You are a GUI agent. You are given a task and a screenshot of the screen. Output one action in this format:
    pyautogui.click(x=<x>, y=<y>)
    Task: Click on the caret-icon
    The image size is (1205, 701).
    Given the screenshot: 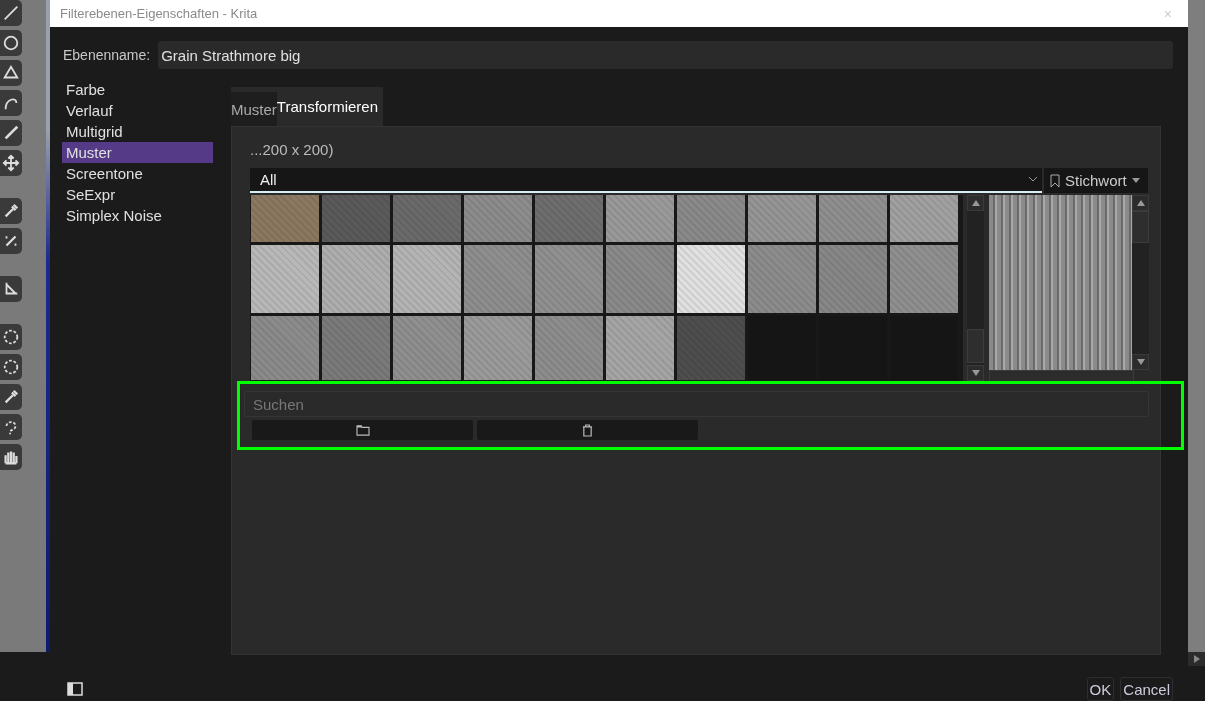 What is the action you would take?
    pyautogui.click(x=1135, y=180)
    